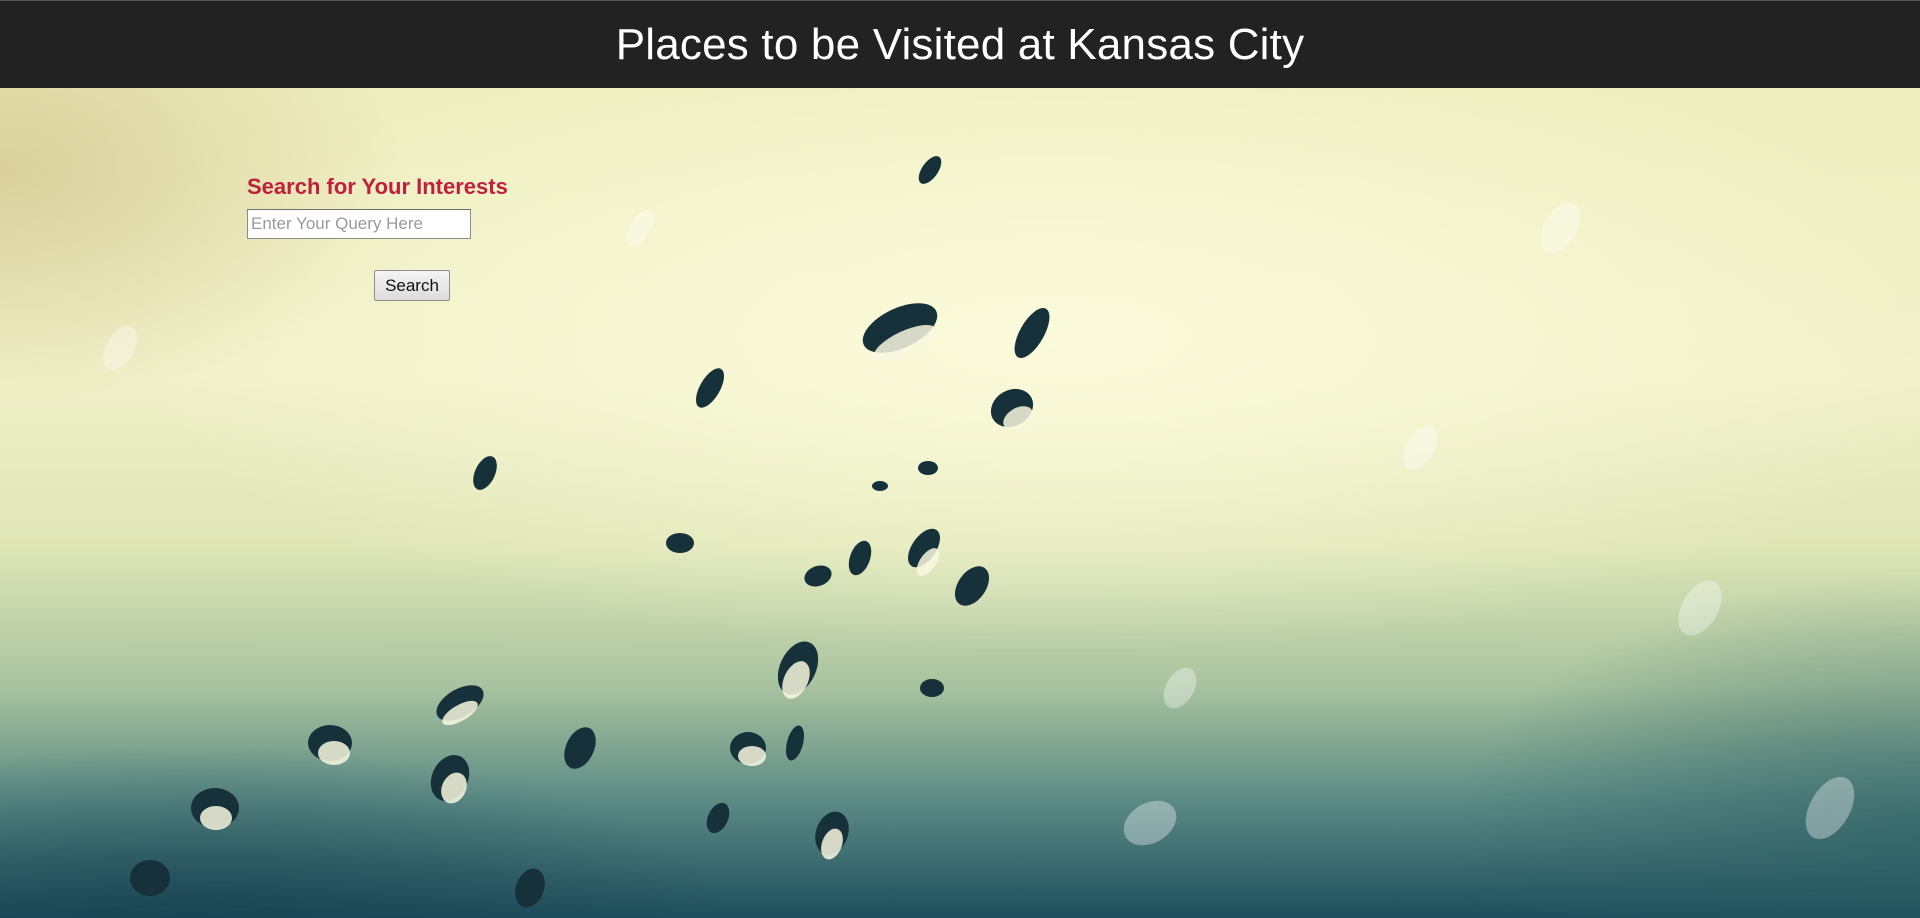 The width and height of the screenshot is (1920, 918). I want to click on search-panel: Search for Your Interests Search, so click(397, 237).